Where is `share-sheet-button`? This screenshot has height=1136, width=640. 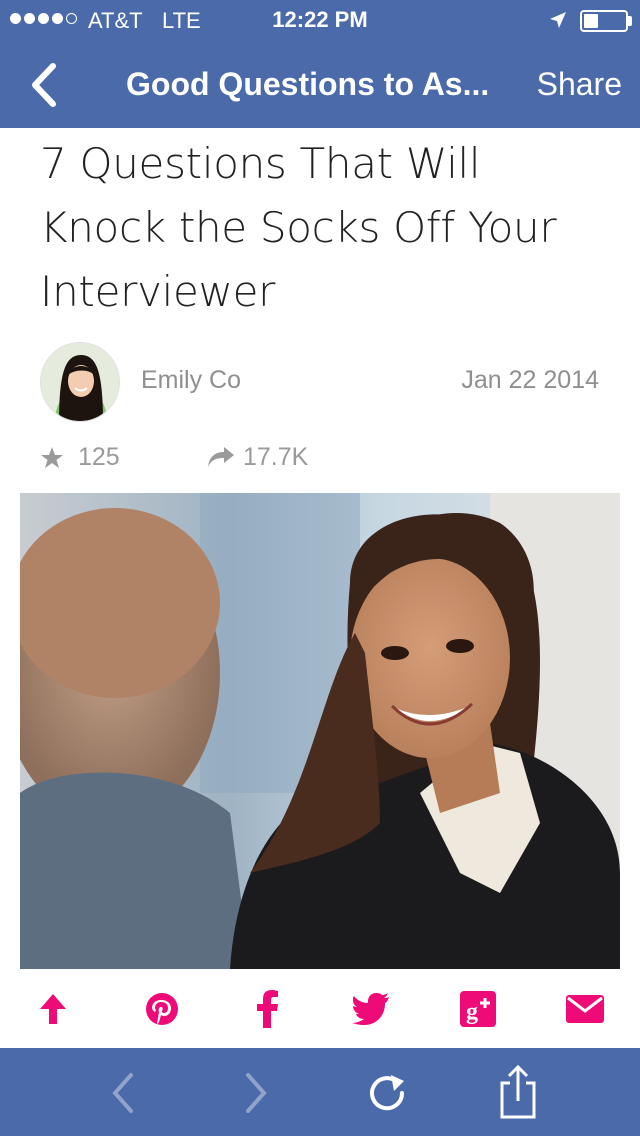 share-sheet-button is located at coordinates (518, 1092).